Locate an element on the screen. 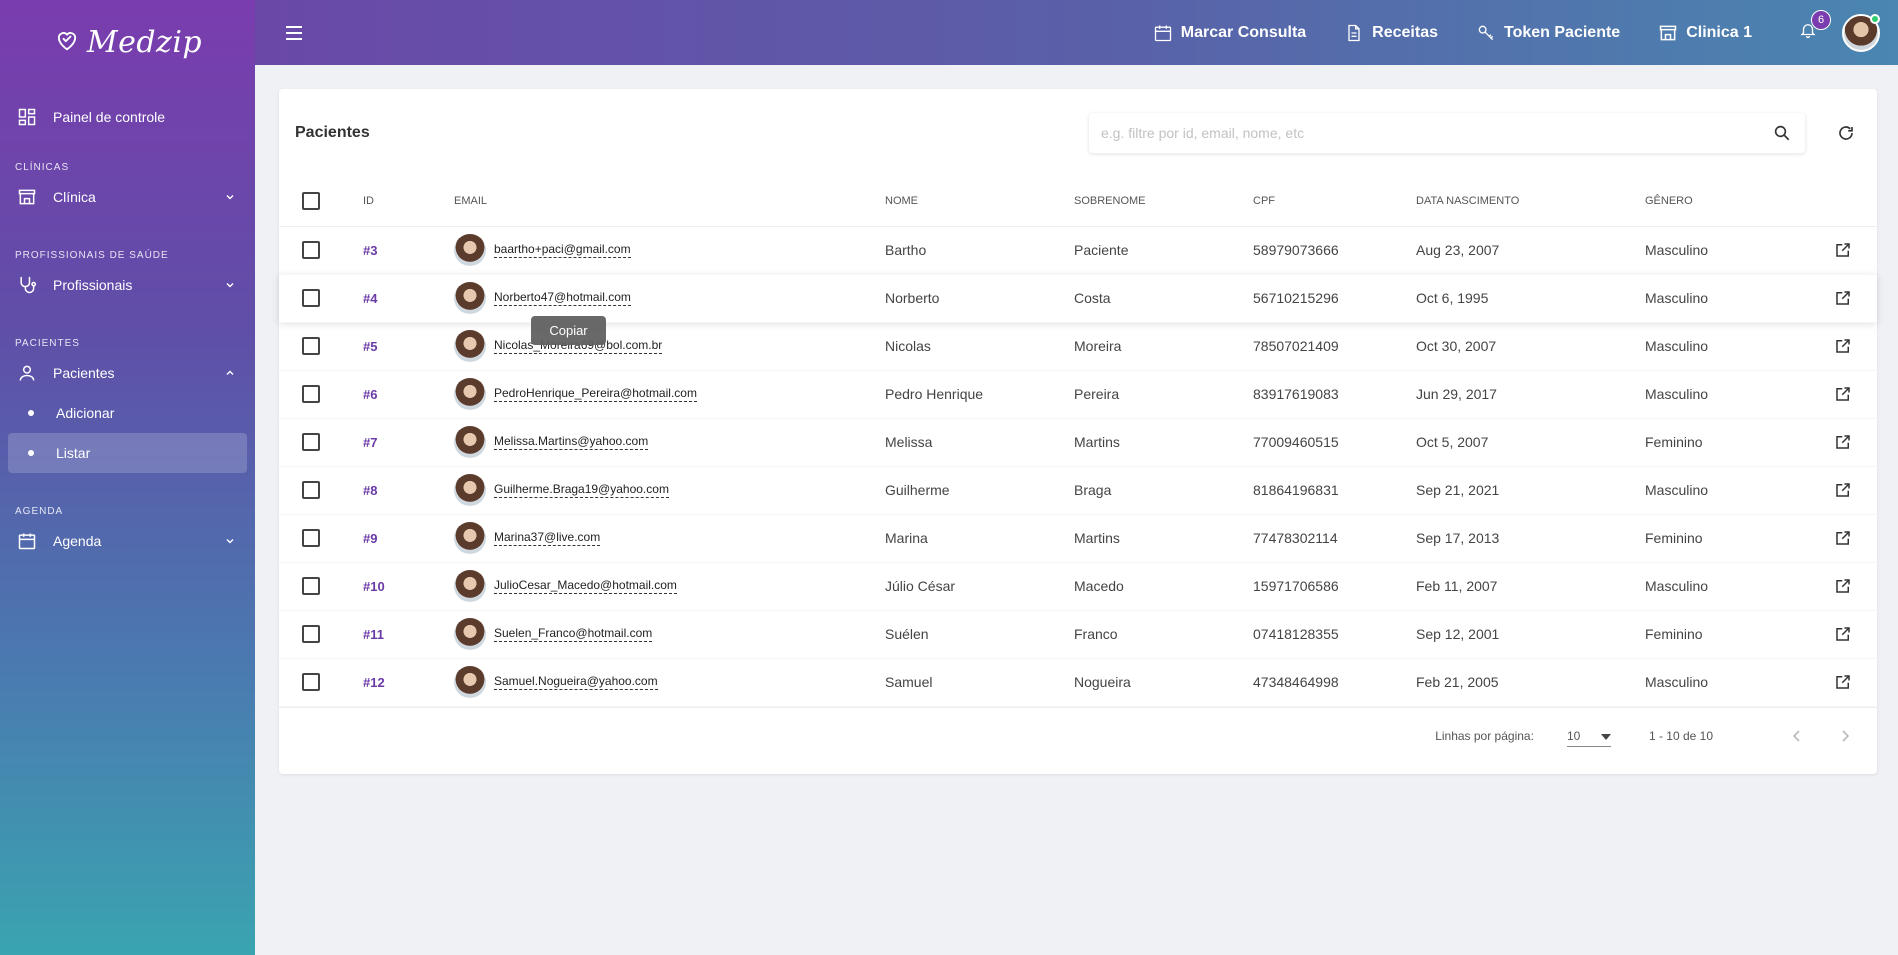  patient-email: Marina37@live.com is located at coordinates (547, 538).